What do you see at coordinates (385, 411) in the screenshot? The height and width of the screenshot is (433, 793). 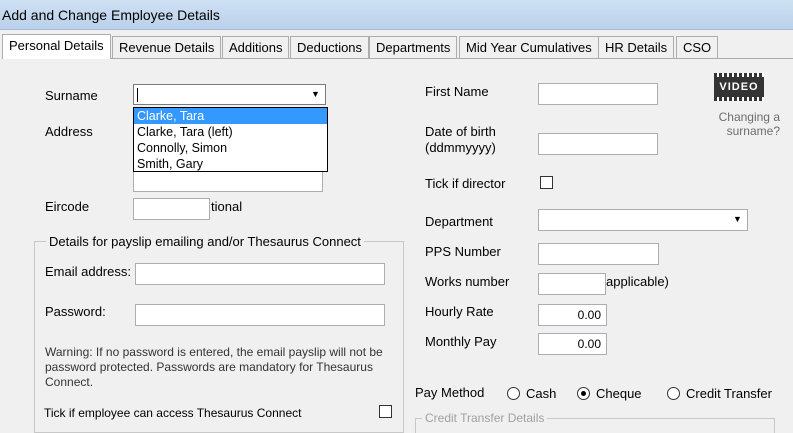 I see `thesaurus-connect-checkbox` at bounding box center [385, 411].